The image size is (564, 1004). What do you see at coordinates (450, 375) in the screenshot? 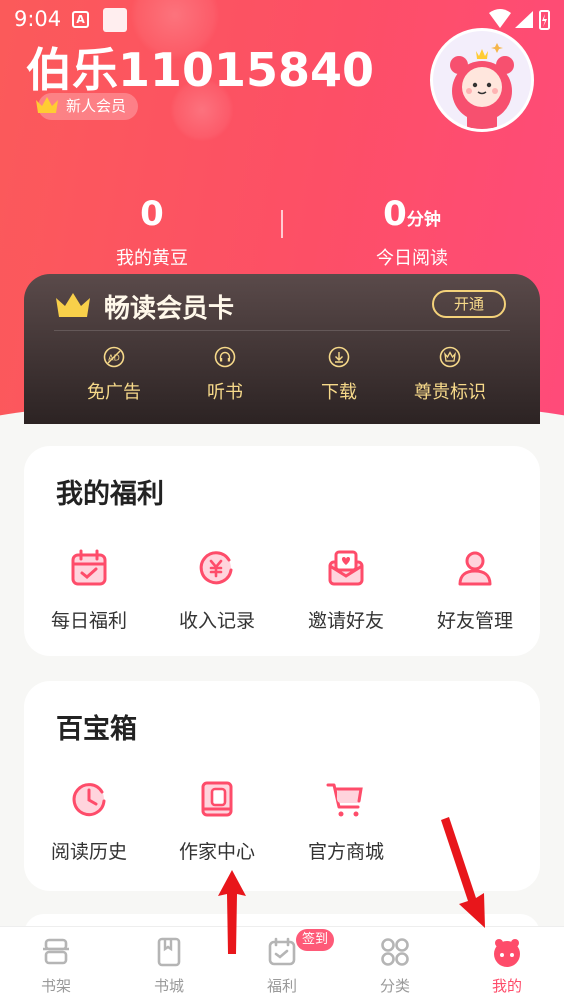
I see `vip-feature-badge: 尊贵标识` at bounding box center [450, 375].